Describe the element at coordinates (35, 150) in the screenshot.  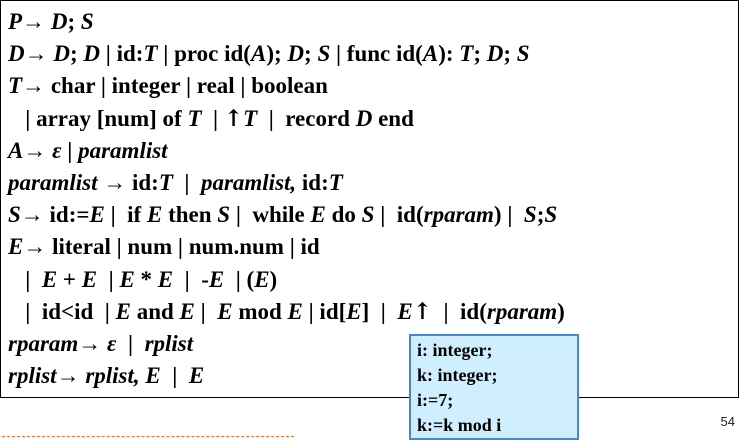
I see `rule-a-head: A→ ε` at that location.